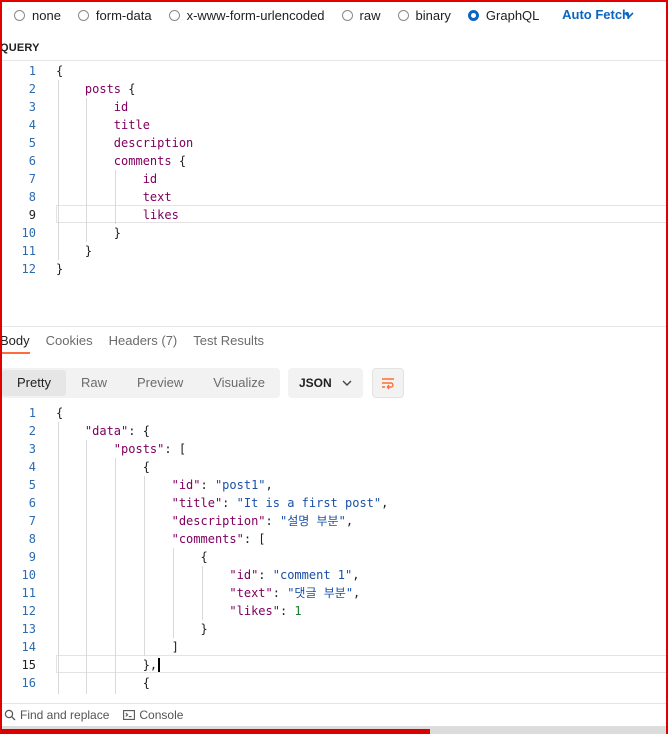 This screenshot has width=668, height=734. I want to click on code-line: "likes": 1, so click(265, 611).